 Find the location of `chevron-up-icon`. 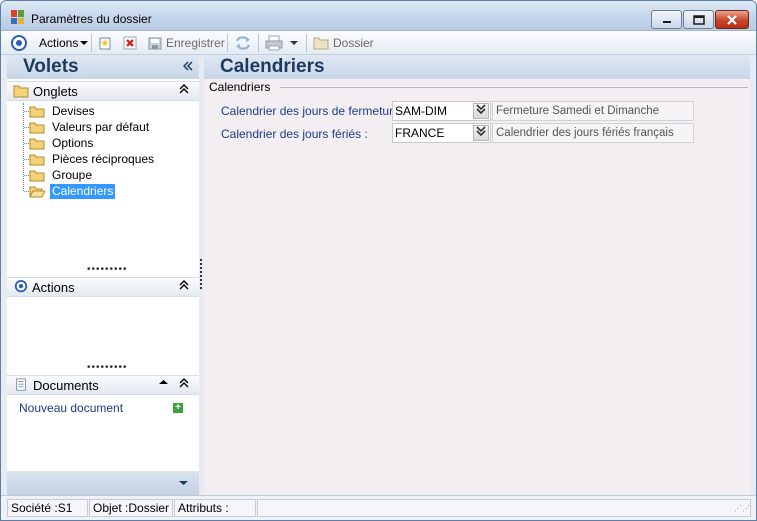

chevron-up-icon is located at coordinates (163, 384).